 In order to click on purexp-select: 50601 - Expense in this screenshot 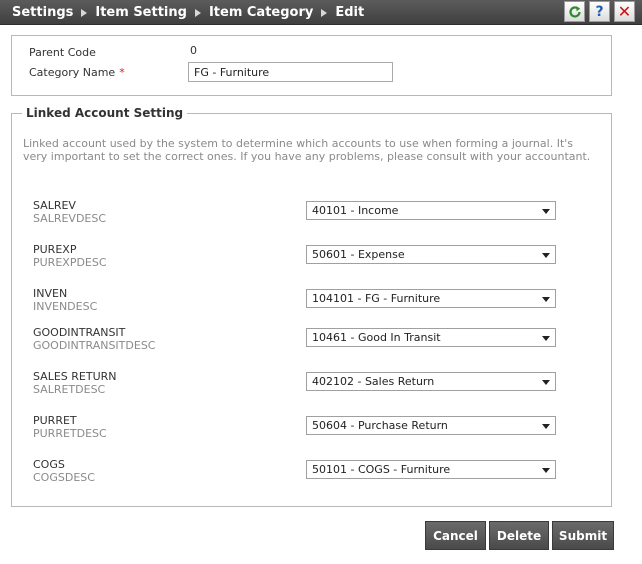, I will do `click(431, 254)`.